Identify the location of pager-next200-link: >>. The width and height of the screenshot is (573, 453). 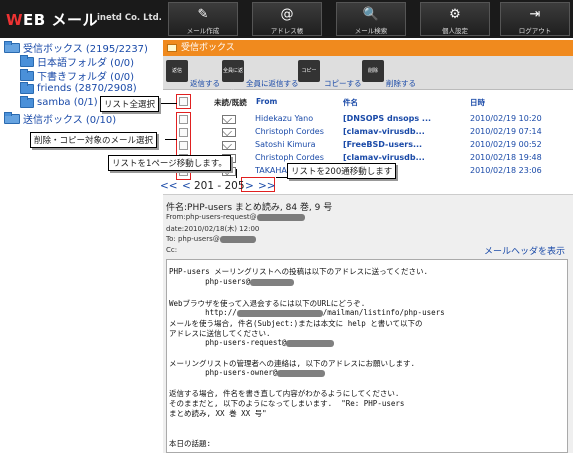
(267, 186).